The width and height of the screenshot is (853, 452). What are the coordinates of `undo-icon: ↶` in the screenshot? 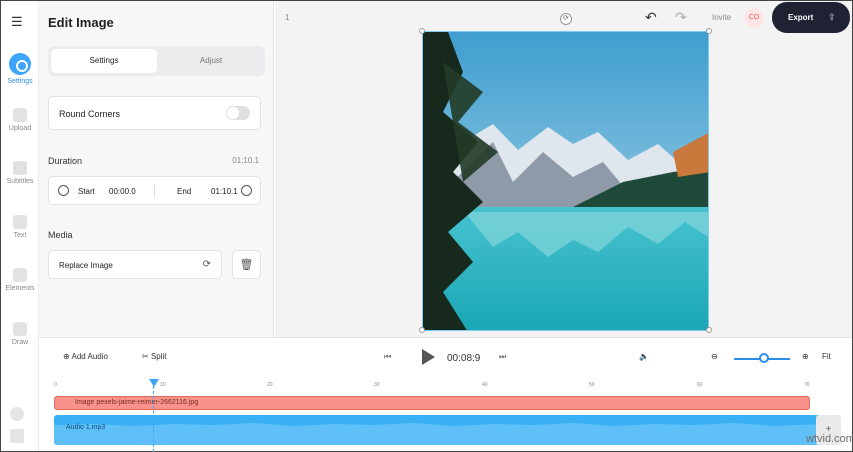 It's located at (651, 17).